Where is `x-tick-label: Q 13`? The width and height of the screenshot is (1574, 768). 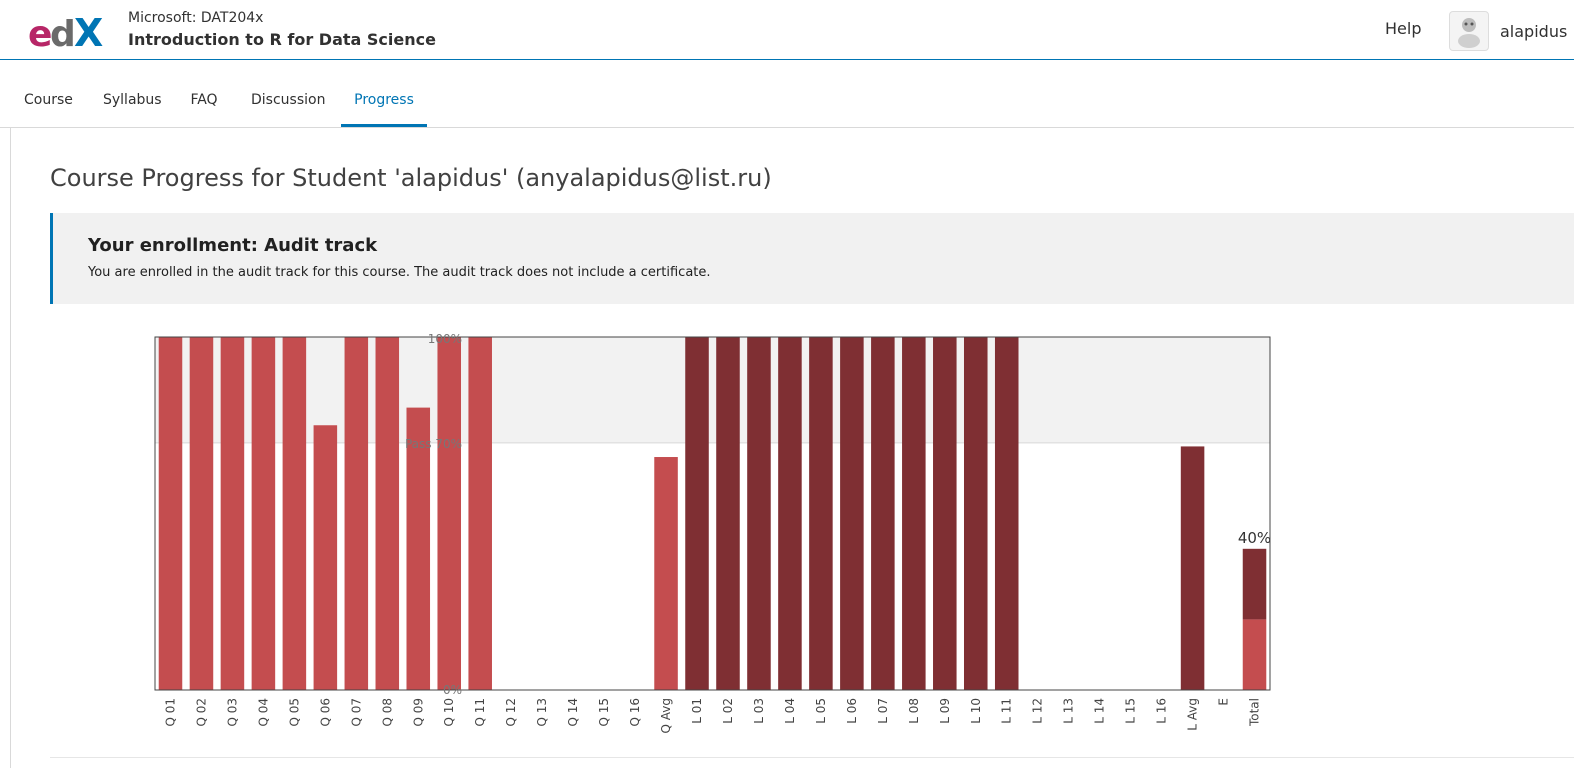 x-tick-label: Q 13 is located at coordinates (542, 712).